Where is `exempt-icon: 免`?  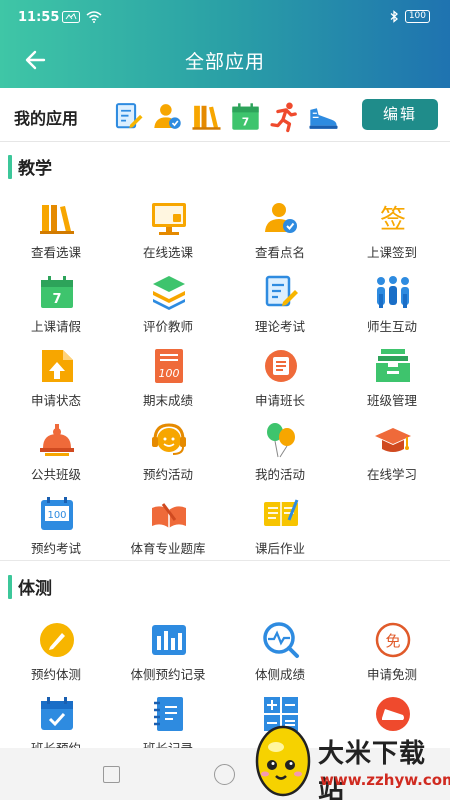 exempt-icon: 免 is located at coordinates (393, 640).